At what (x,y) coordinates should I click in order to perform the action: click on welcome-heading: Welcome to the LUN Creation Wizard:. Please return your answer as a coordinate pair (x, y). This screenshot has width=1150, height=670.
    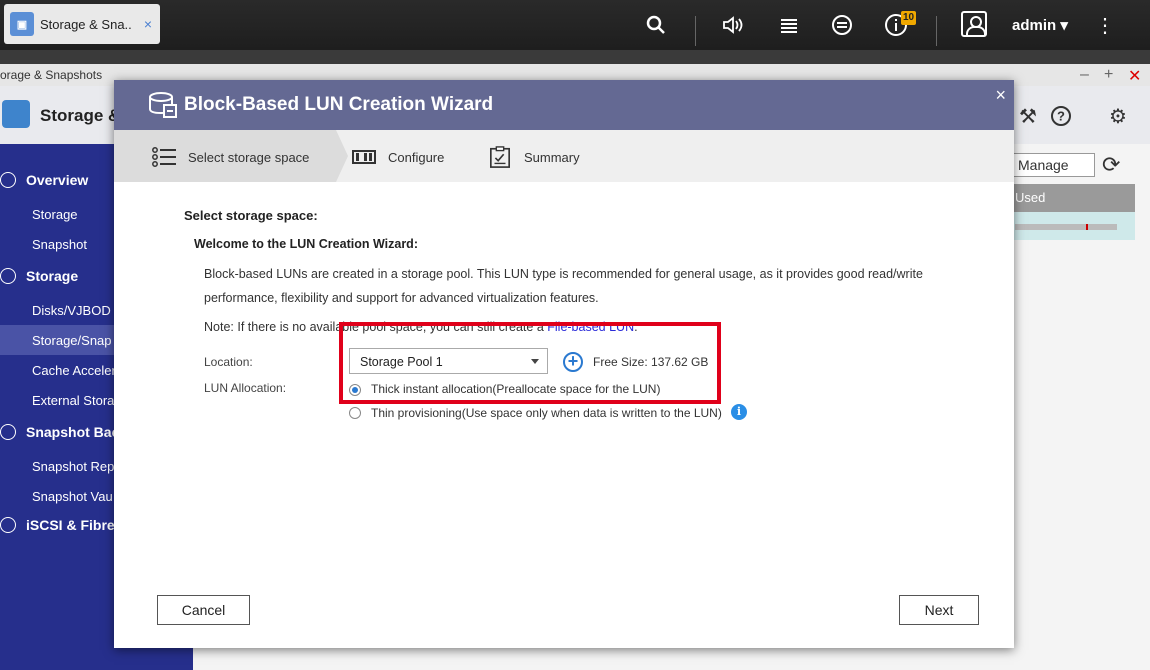
    Looking at the image, I should click on (306, 244).